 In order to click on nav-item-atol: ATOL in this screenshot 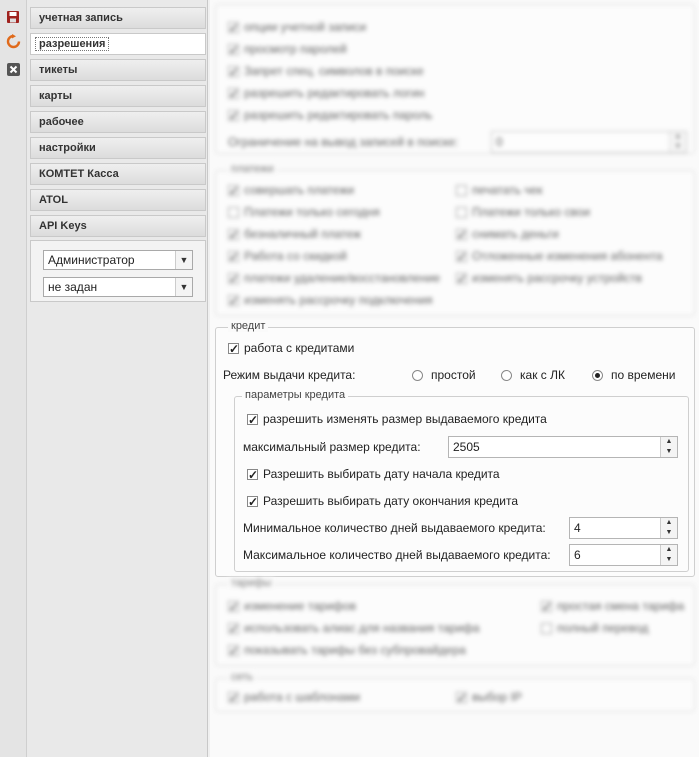, I will do `click(118, 200)`.